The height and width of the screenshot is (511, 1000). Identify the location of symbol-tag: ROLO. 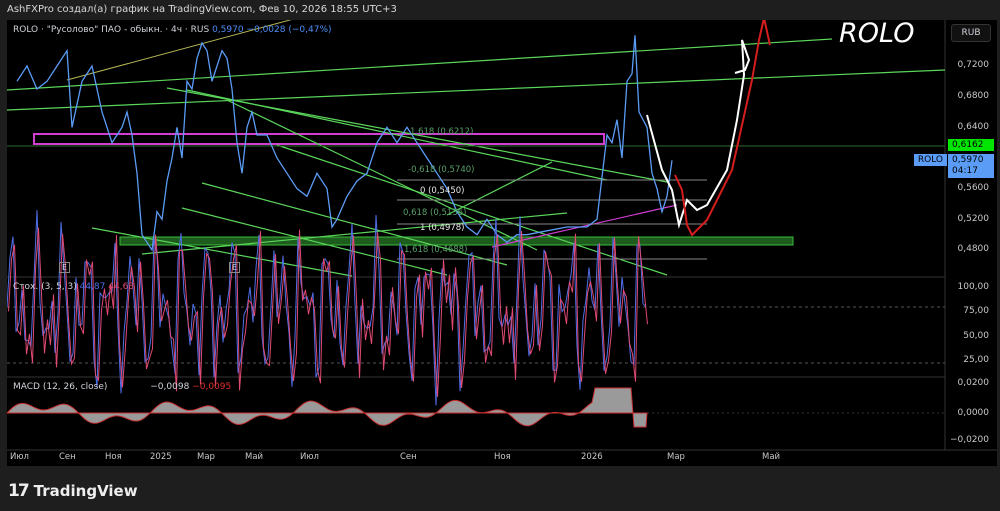
(930, 160).